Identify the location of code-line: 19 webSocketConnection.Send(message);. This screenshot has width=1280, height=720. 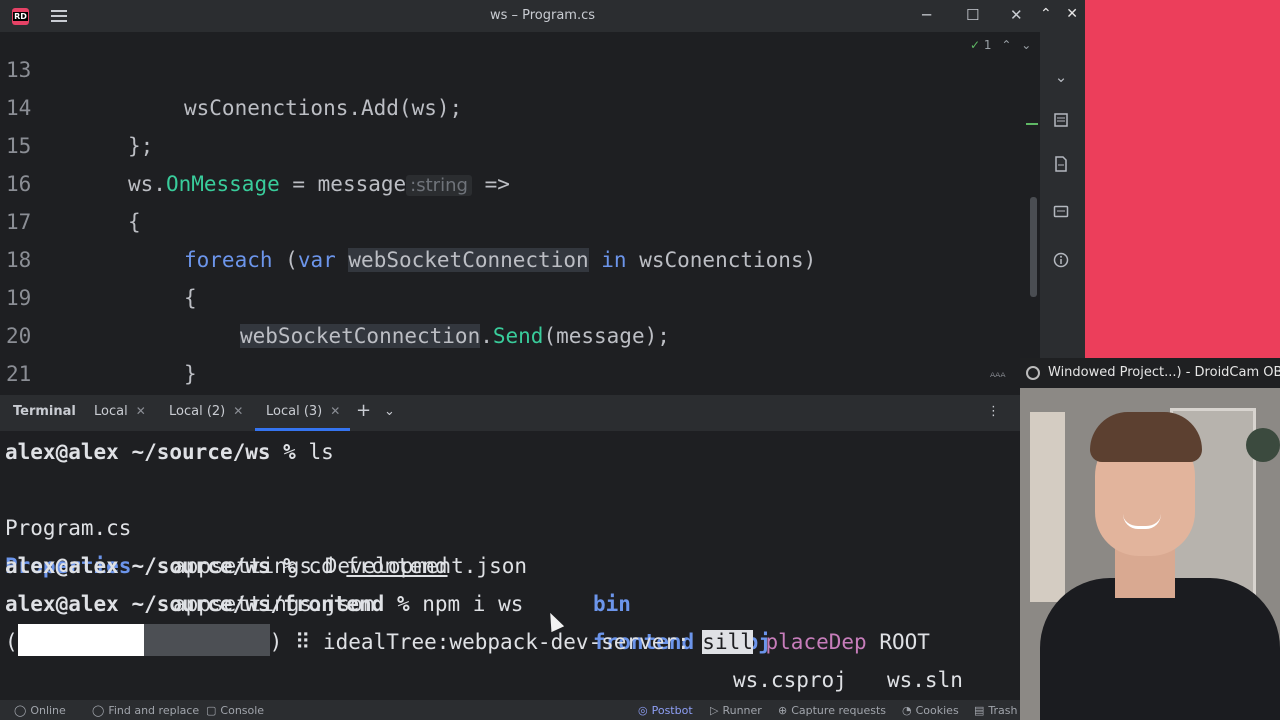
(520, 294).